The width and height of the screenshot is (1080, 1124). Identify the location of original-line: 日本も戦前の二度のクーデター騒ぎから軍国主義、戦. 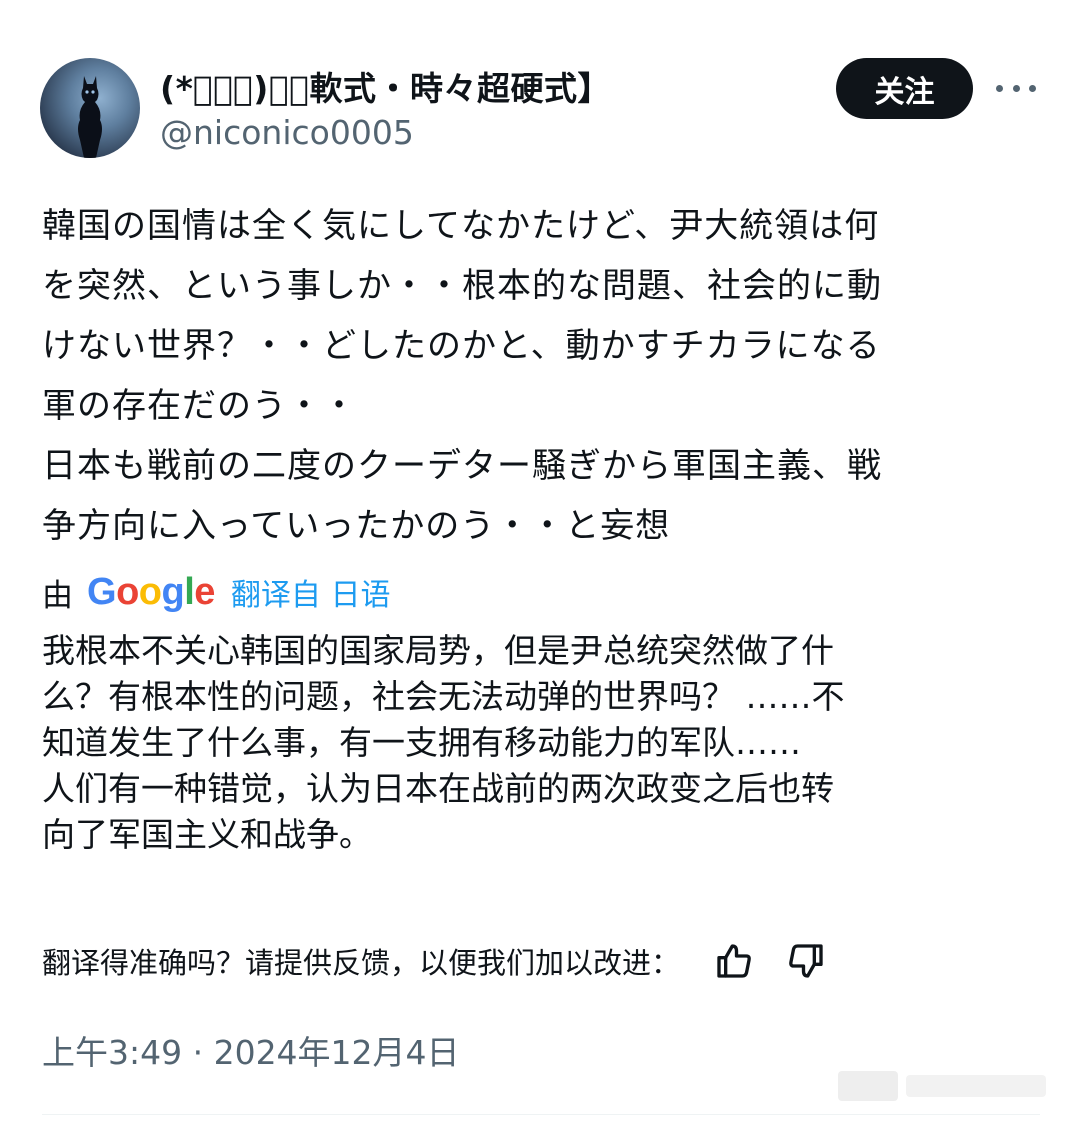
(462, 466).